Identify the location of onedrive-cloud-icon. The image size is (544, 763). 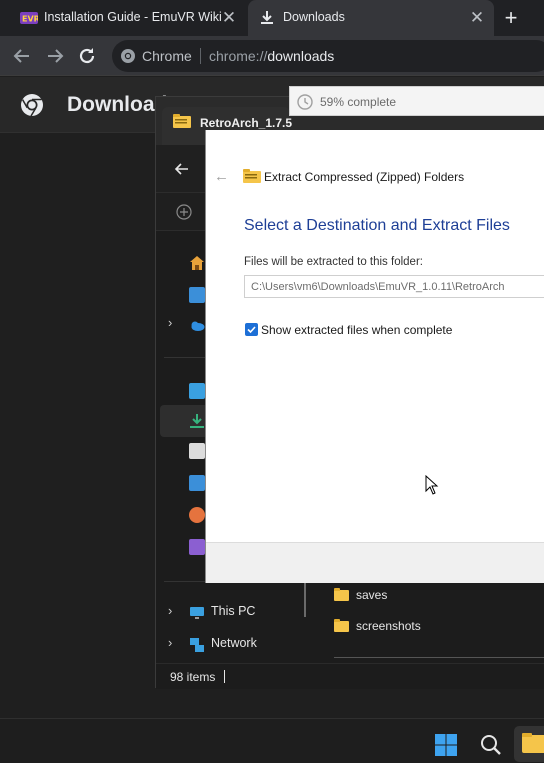
(197, 325).